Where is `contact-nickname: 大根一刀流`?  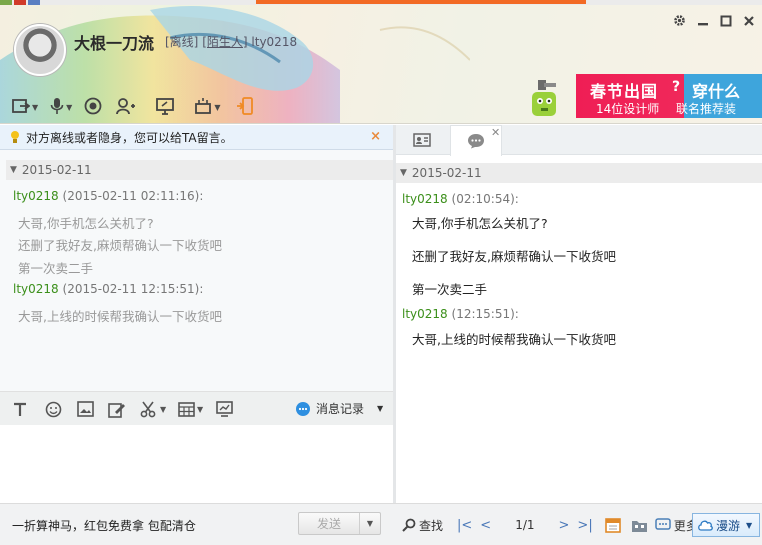
contact-nickname: 大根一刀流 is located at coordinates (114, 43).